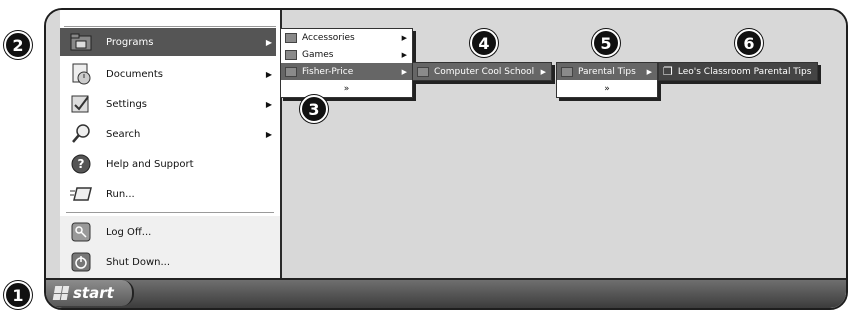 This screenshot has height=310, width=848. I want to click on cool-school-submenu: Parental Tips ▶ », so click(607, 80).